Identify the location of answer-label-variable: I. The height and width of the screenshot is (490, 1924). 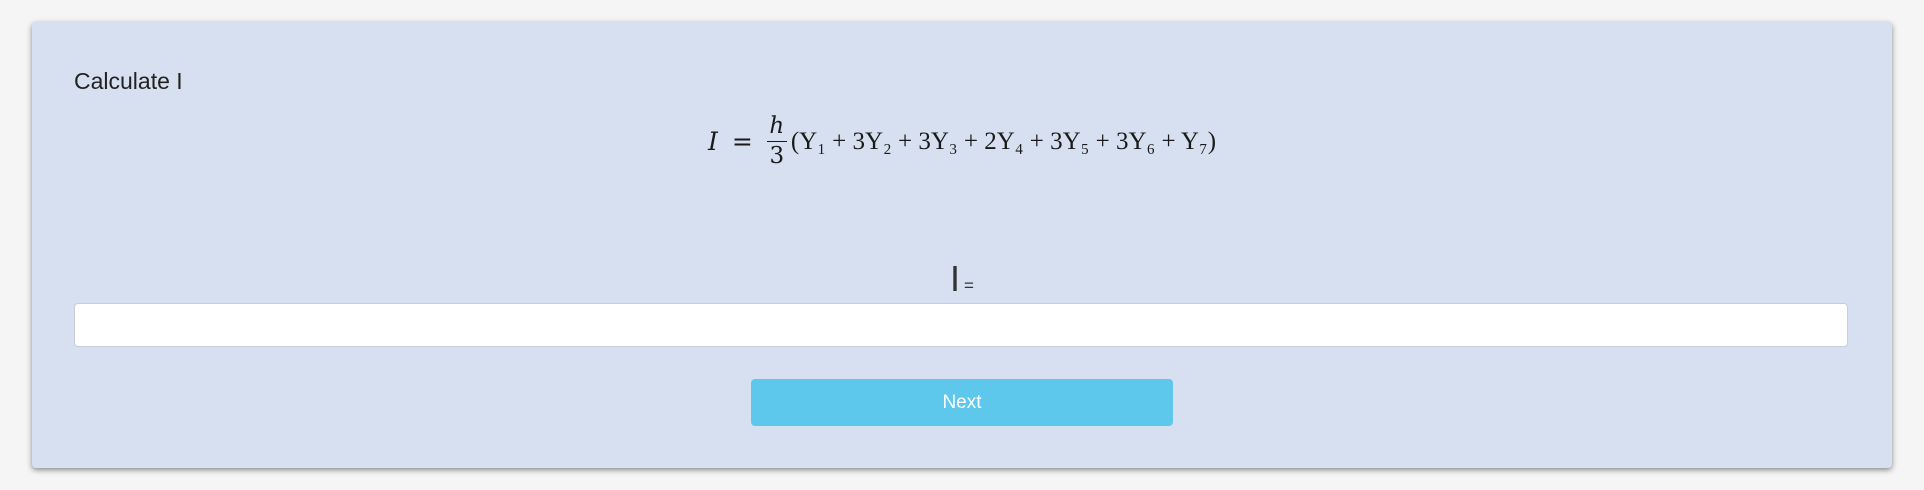
(955, 278).